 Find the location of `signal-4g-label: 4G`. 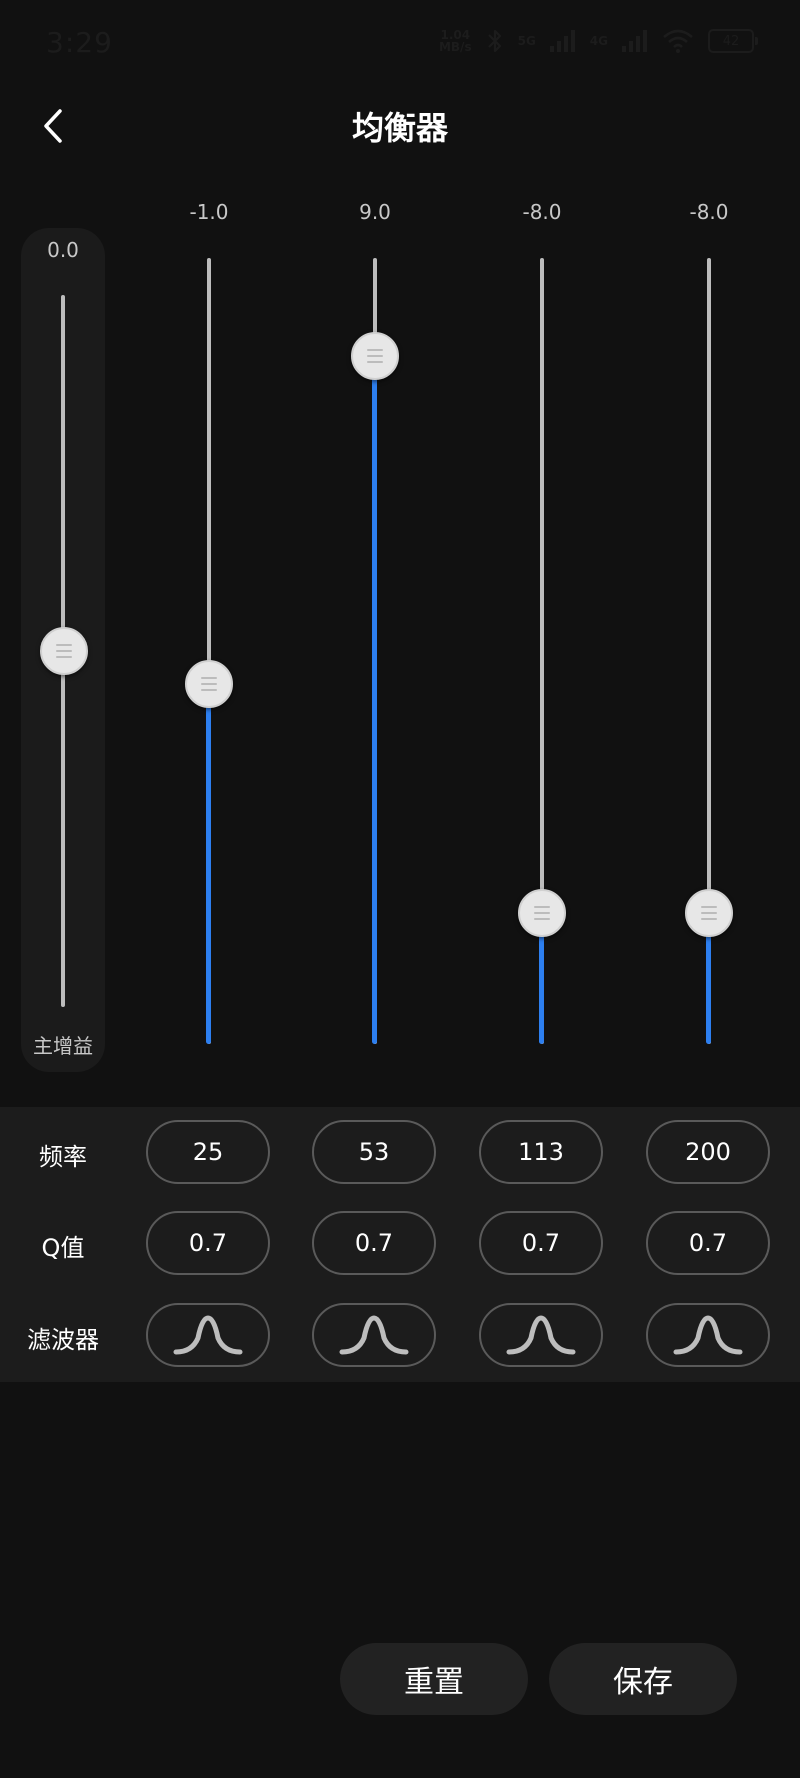

signal-4g-label: 4G is located at coordinates (598, 41).